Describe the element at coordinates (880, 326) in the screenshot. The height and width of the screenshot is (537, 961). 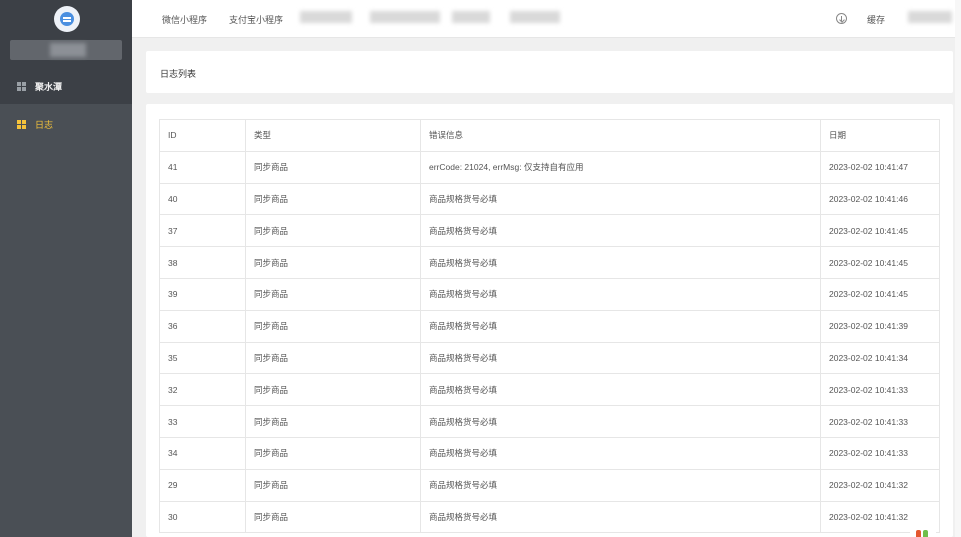
I see `cell-date: 2023-02-02 10:41:39` at that location.